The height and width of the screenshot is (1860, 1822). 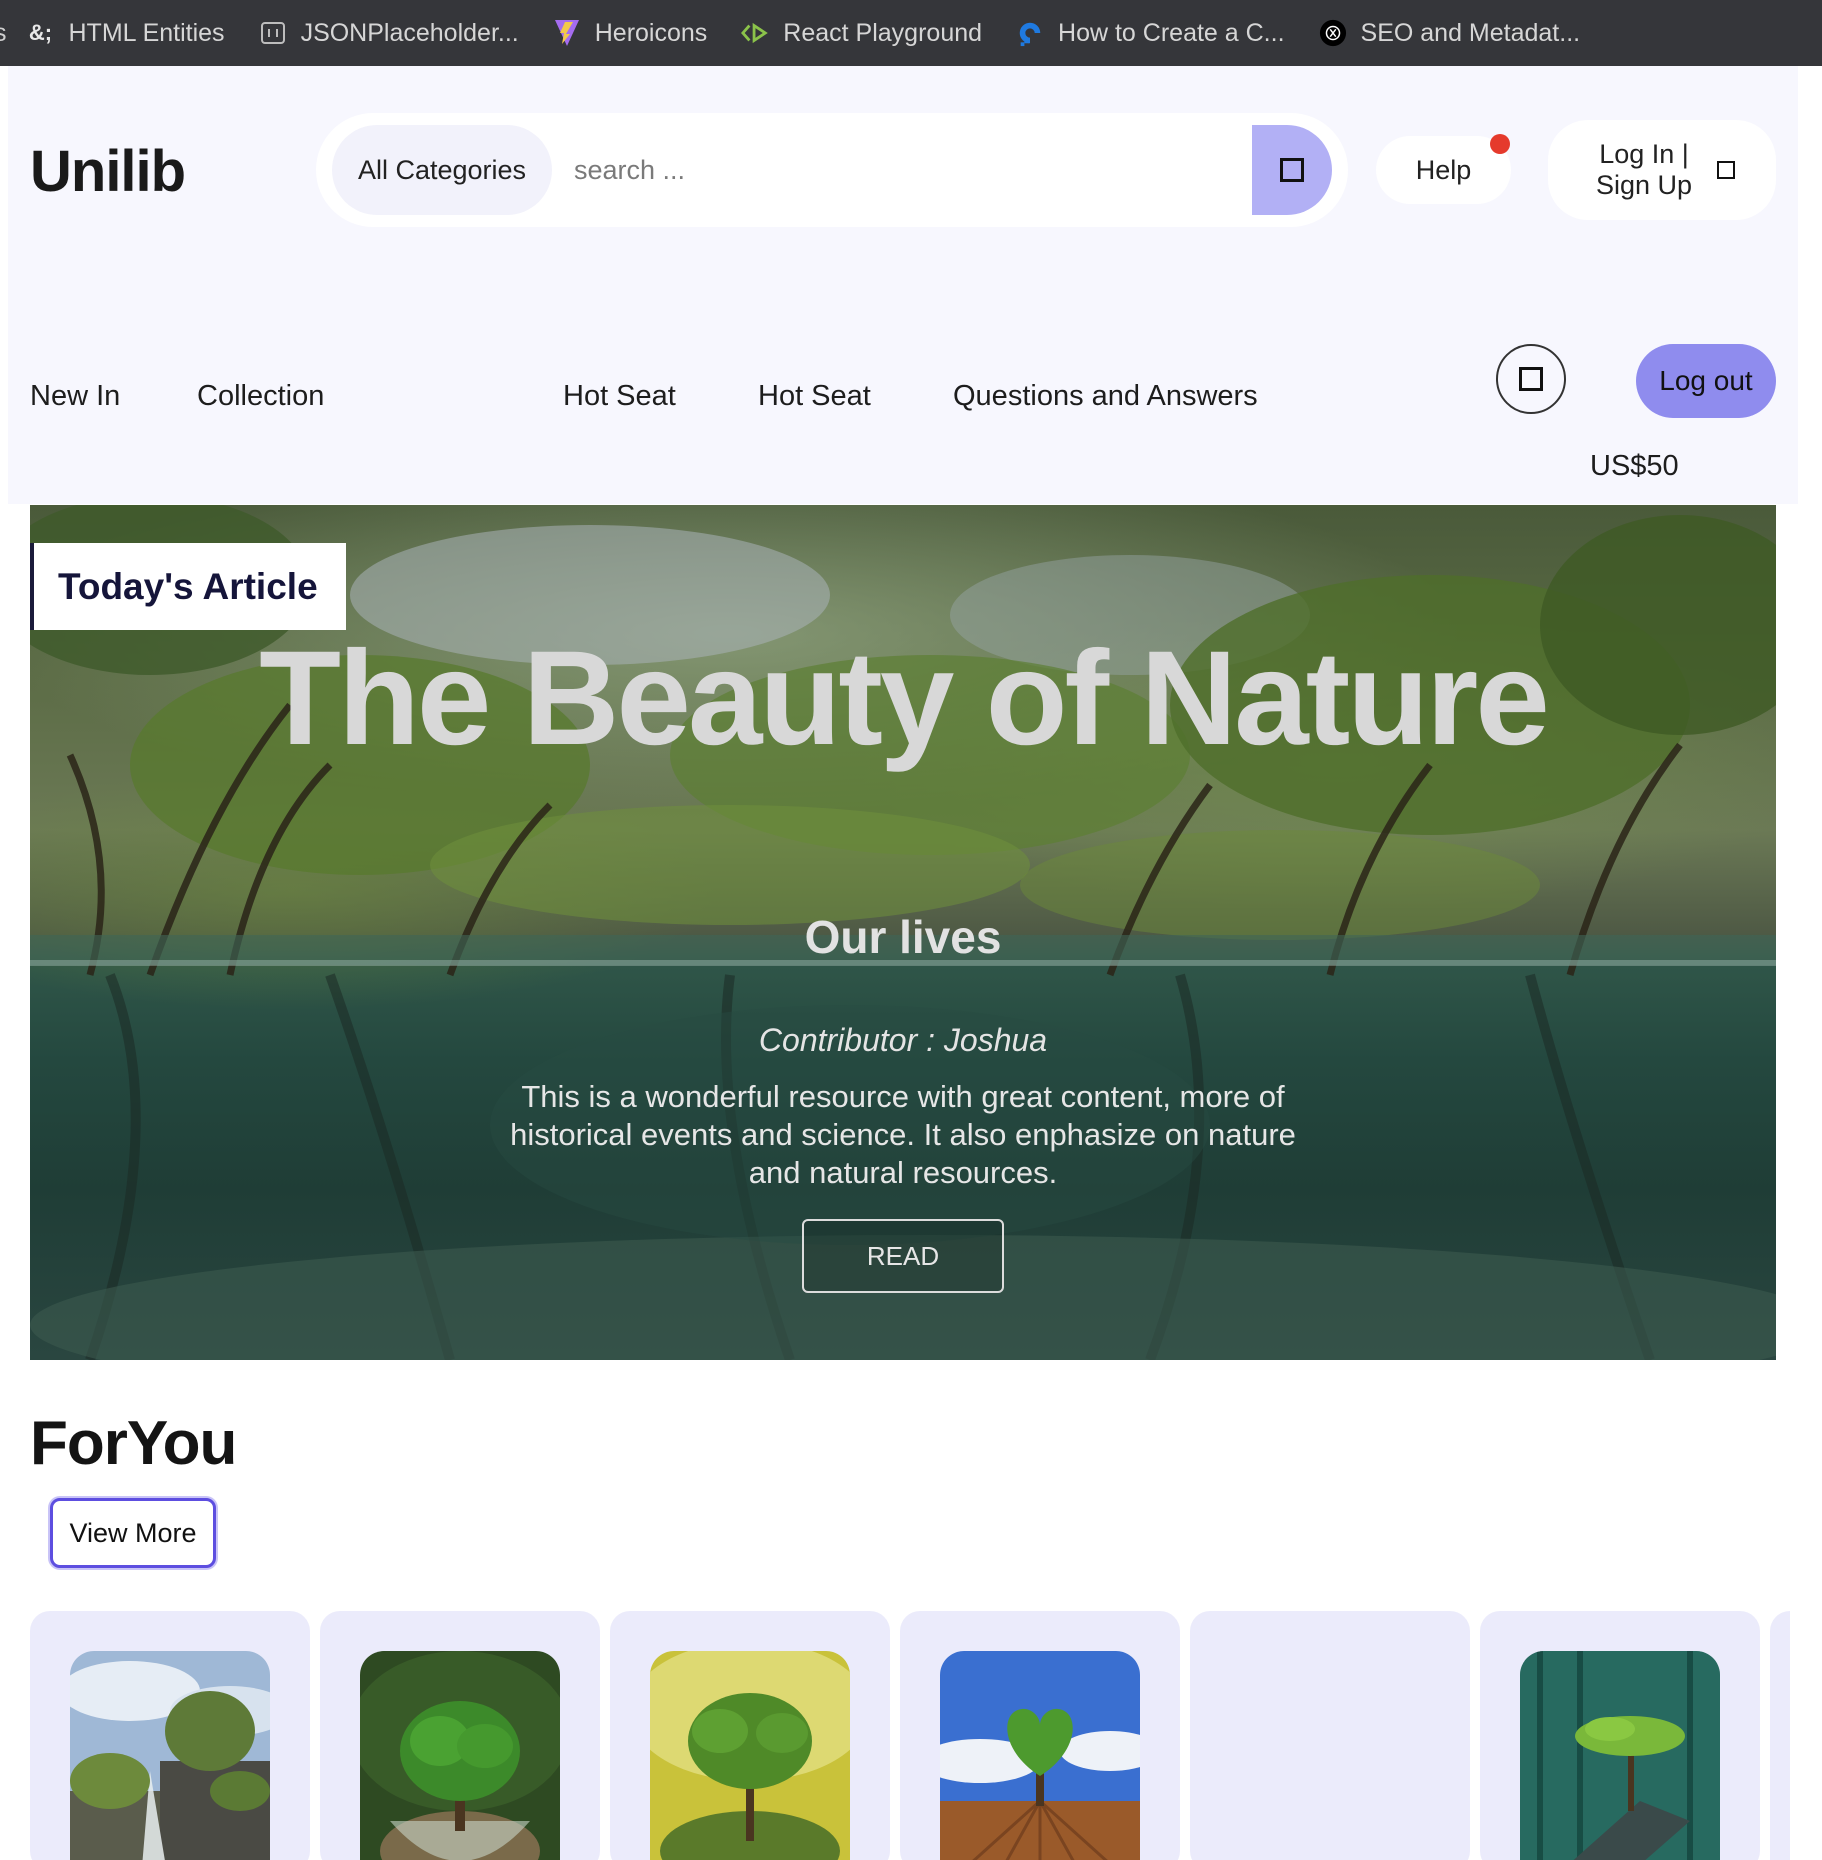 What do you see at coordinates (619, 396) in the screenshot?
I see `nav-hot-seat: Hot Seat` at bounding box center [619, 396].